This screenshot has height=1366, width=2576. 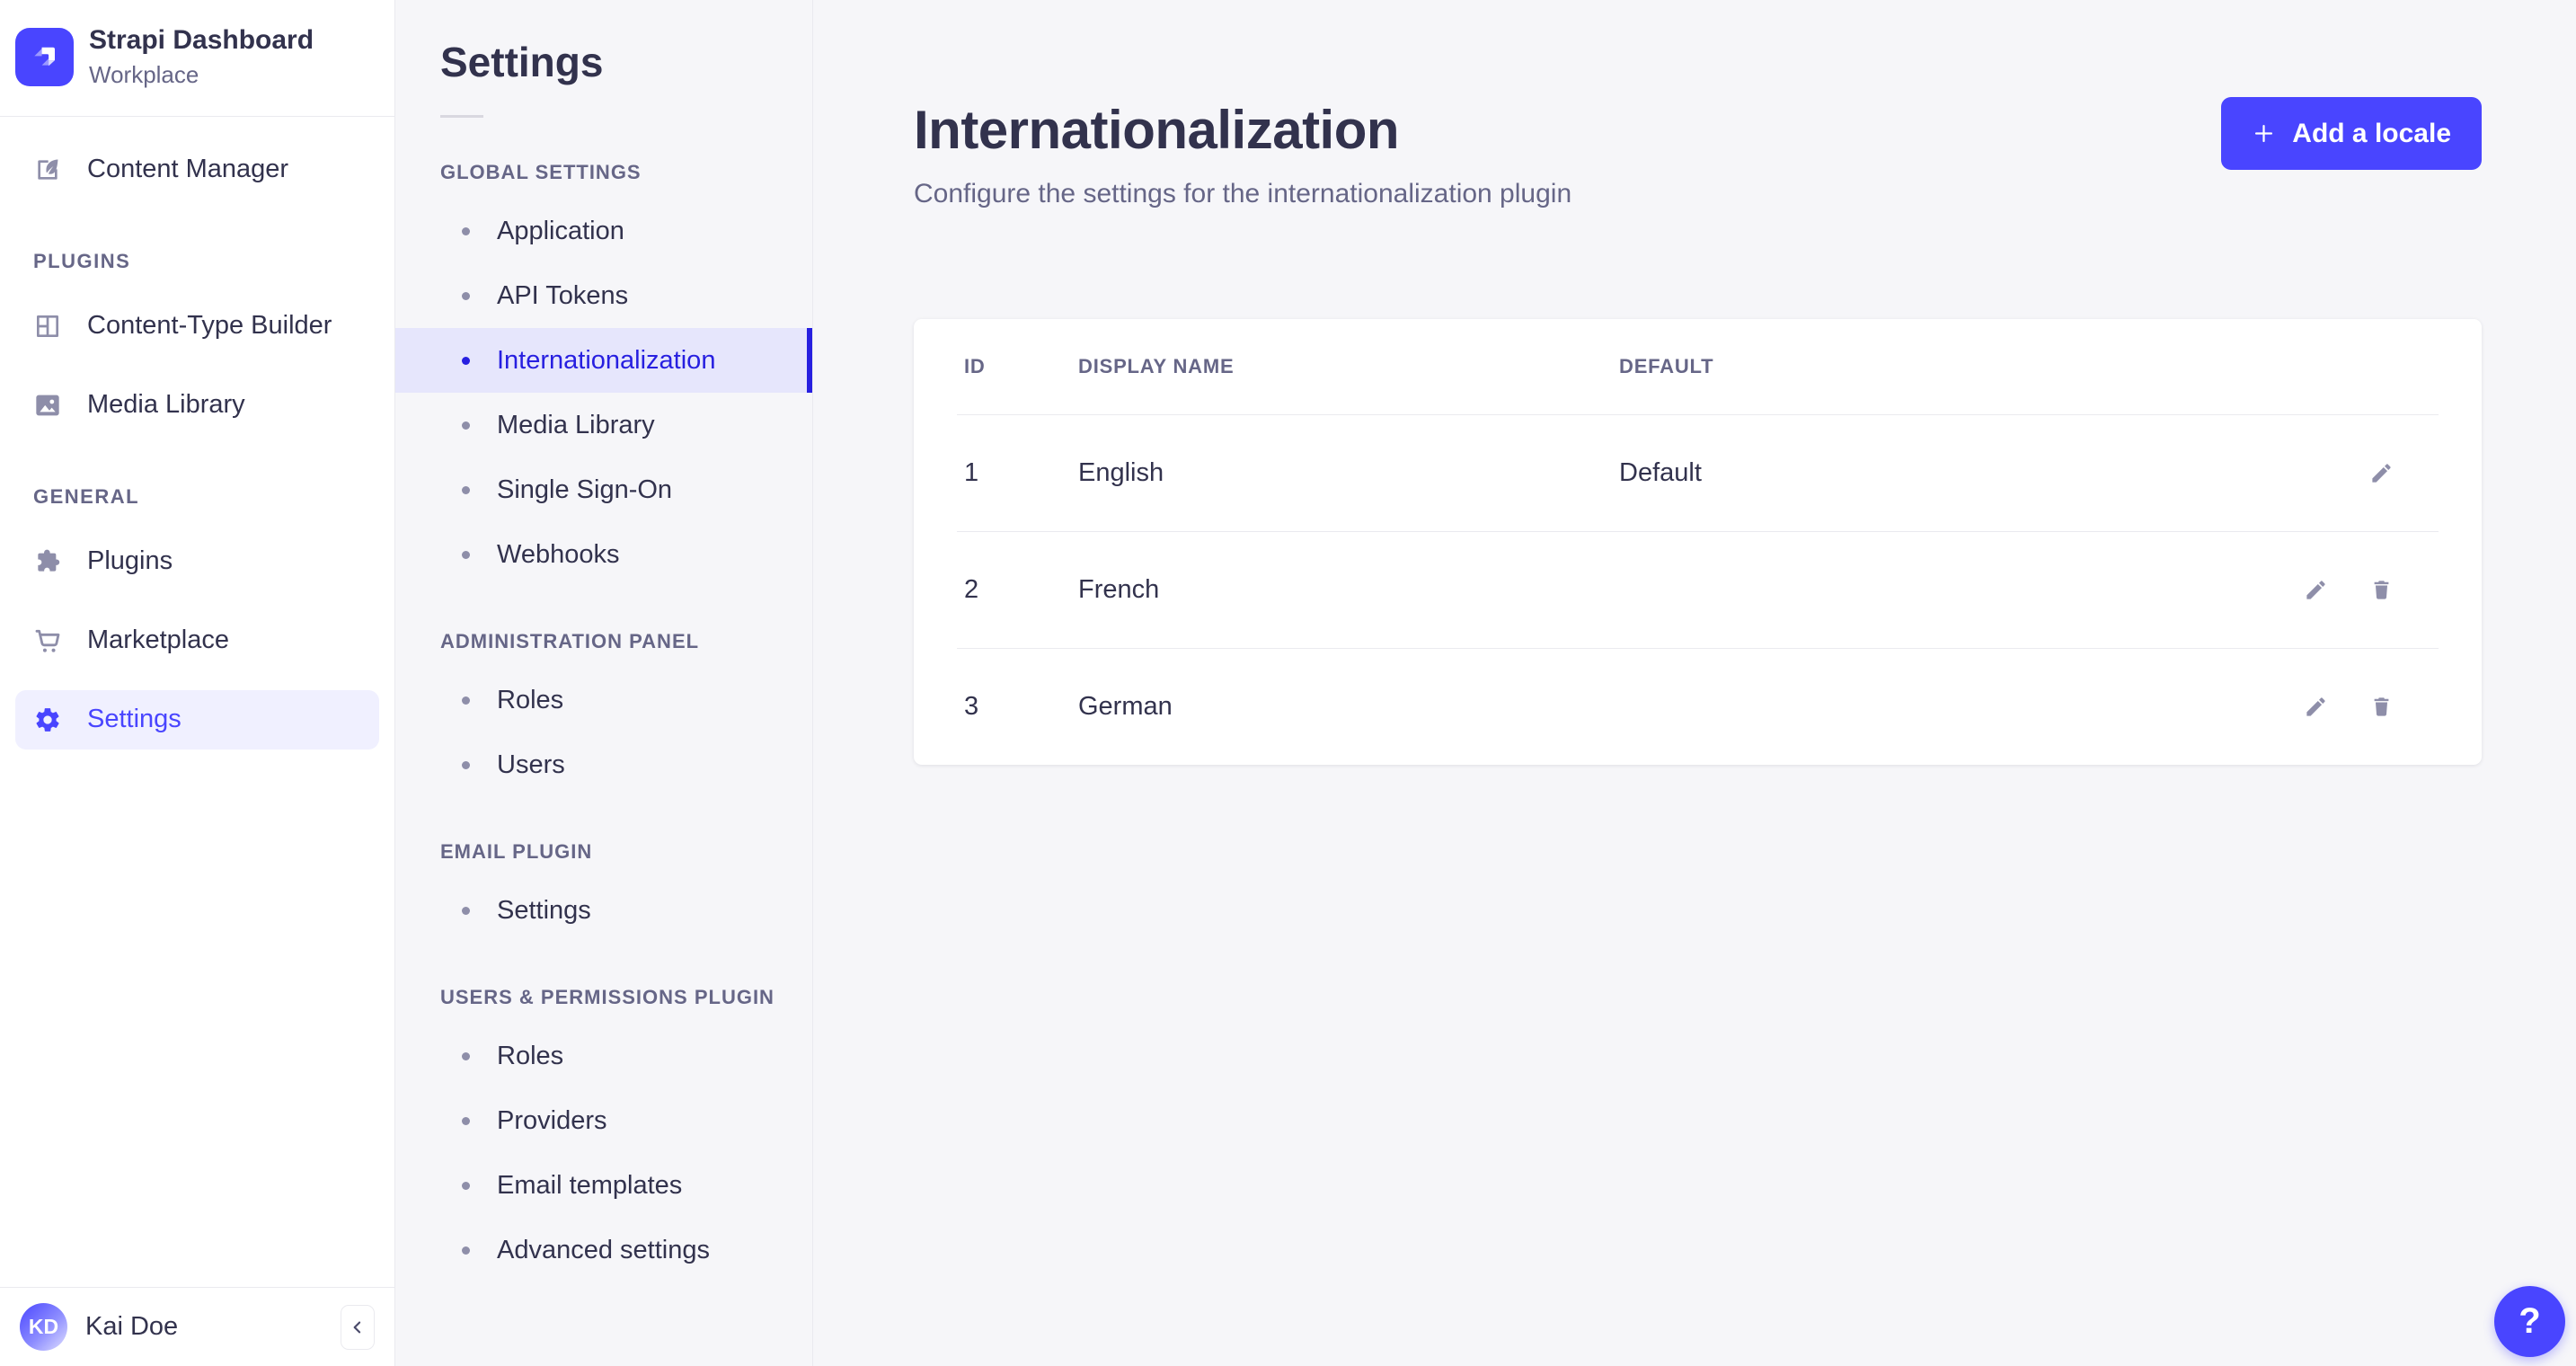 What do you see at coordinates (158, 639) in the screenshot?
I see `sidebar-item-label: Marketplace` at bounding box center [158, 639].